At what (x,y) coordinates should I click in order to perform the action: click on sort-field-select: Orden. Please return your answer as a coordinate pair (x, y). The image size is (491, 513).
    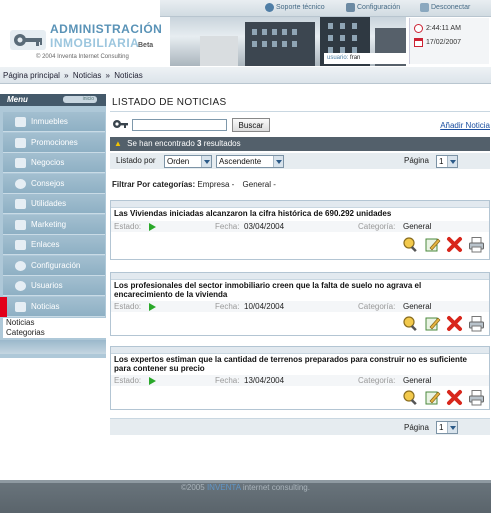
    Looking at the image, I should click on (188, 161).